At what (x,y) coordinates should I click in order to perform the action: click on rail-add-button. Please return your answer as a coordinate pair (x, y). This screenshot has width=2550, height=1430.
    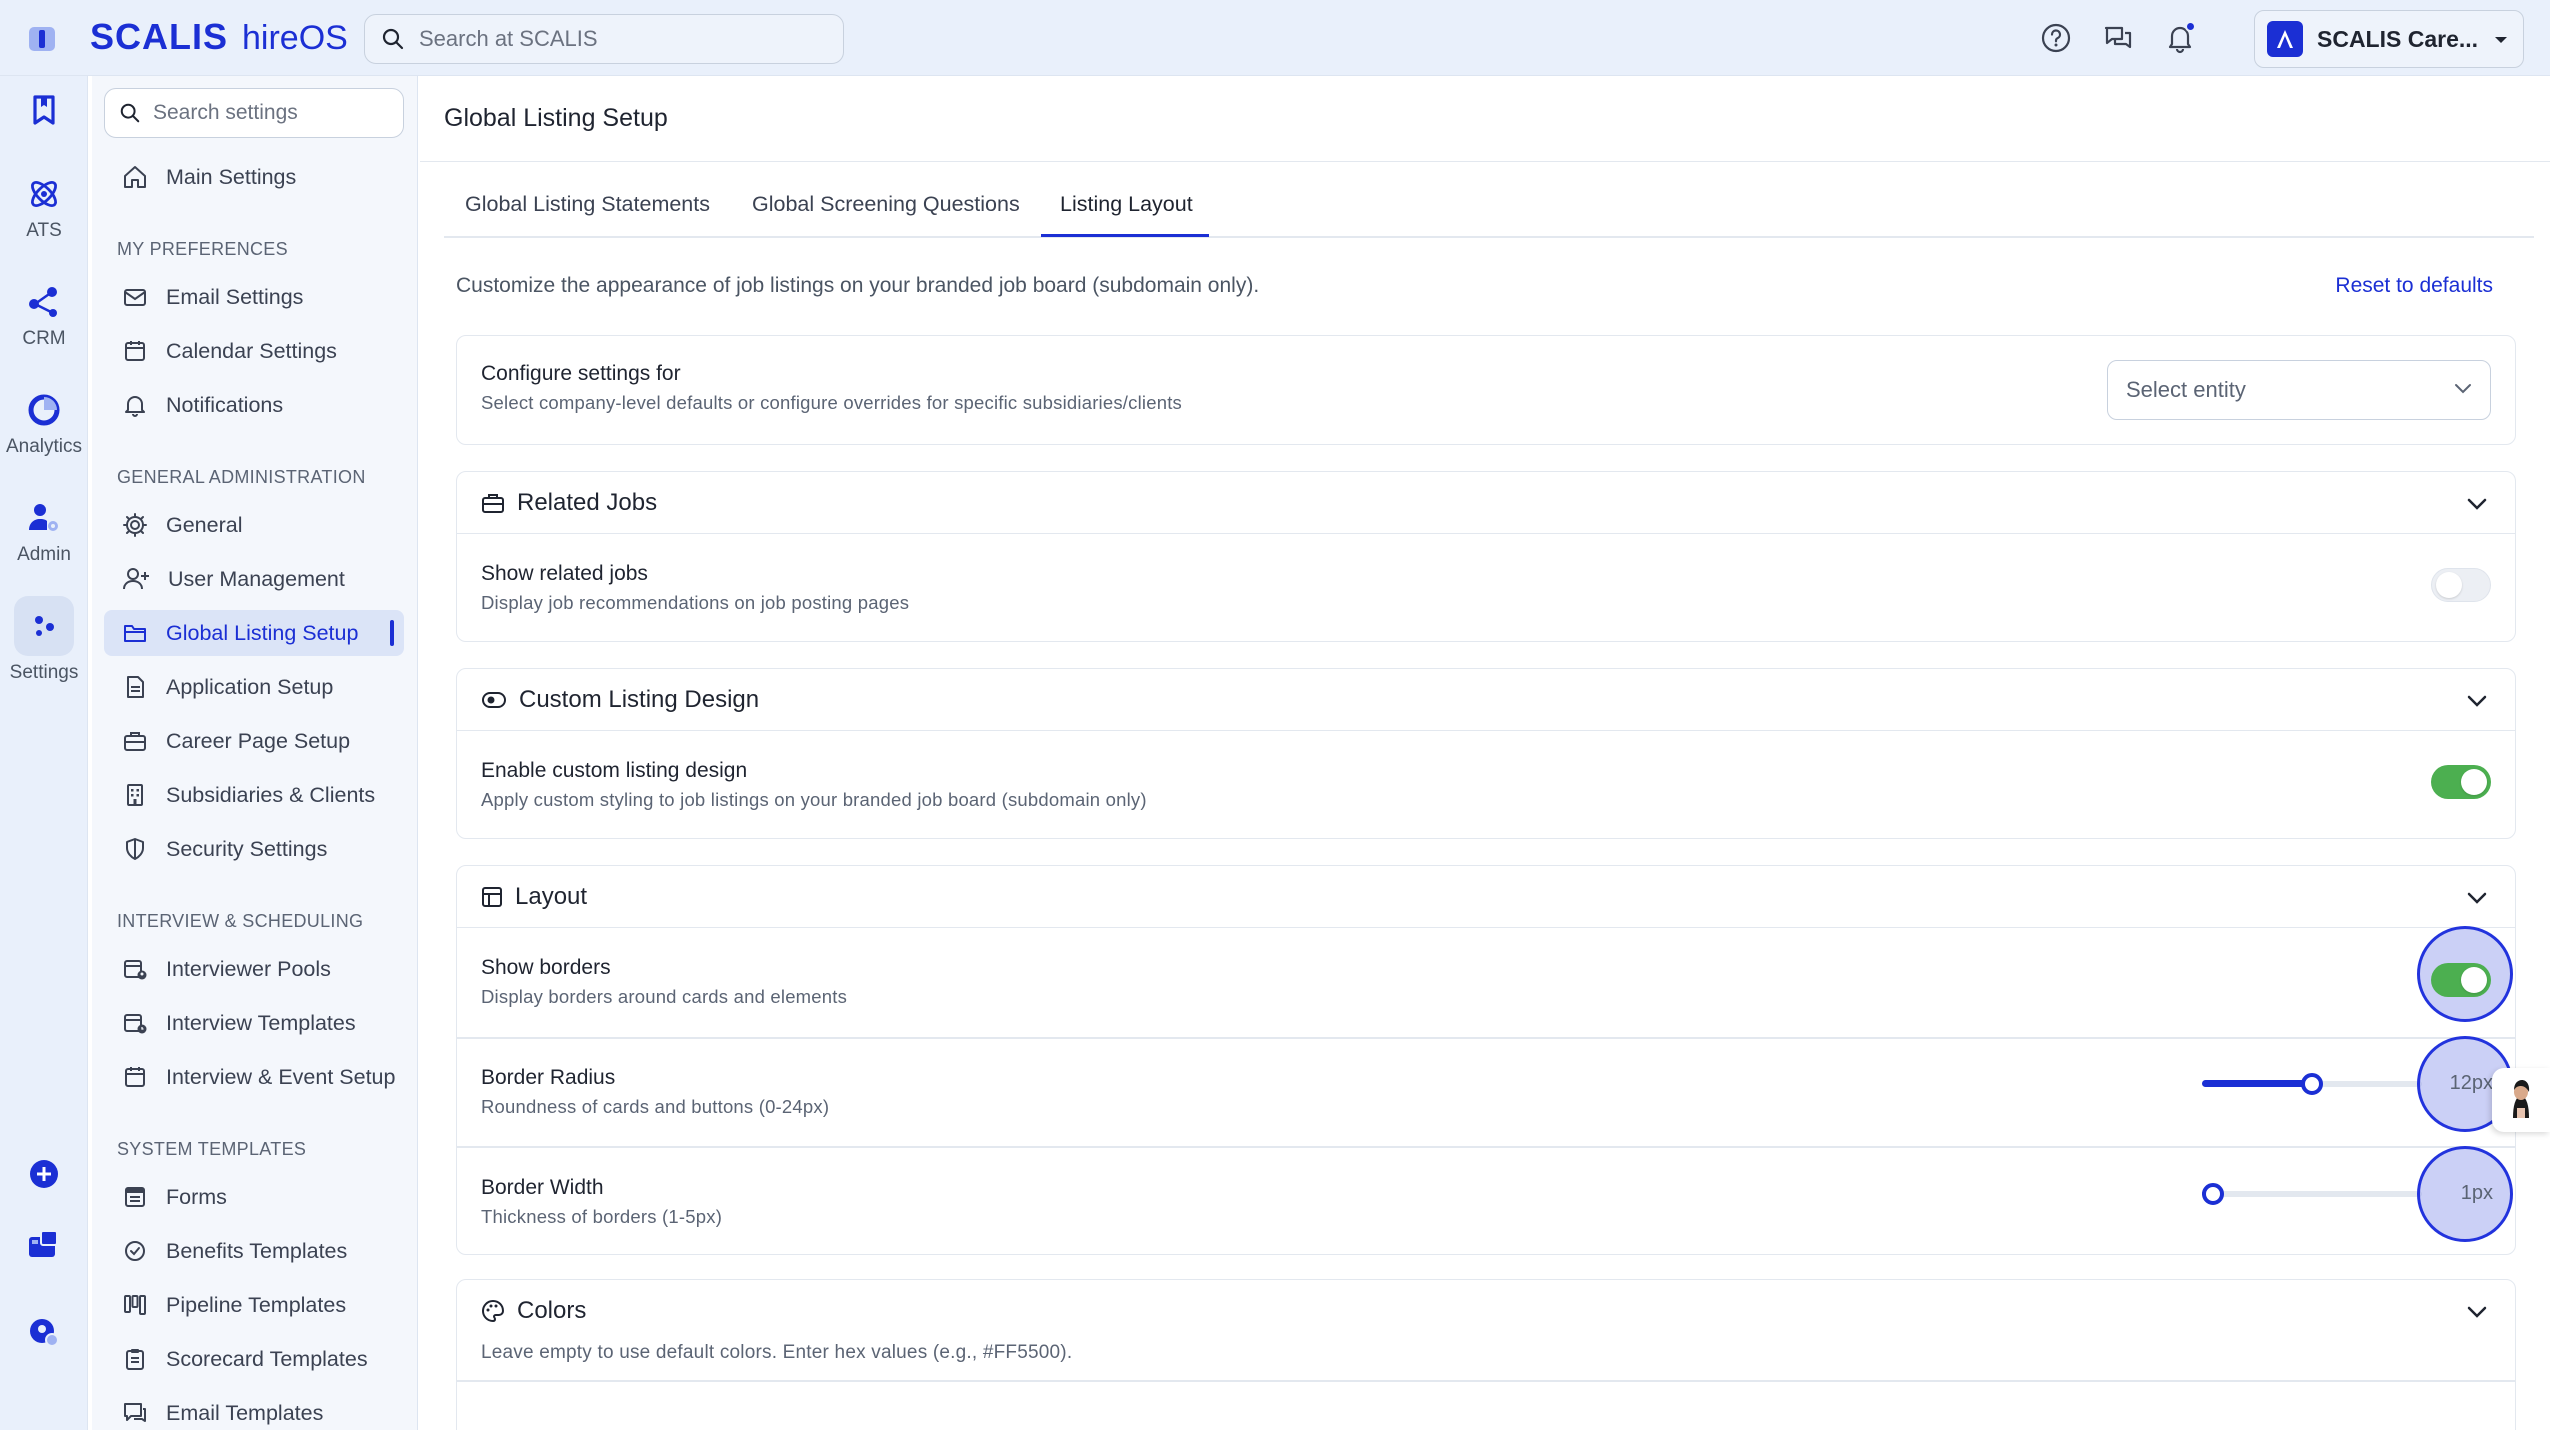
    Looking at the image, I should click on (44, 1174).